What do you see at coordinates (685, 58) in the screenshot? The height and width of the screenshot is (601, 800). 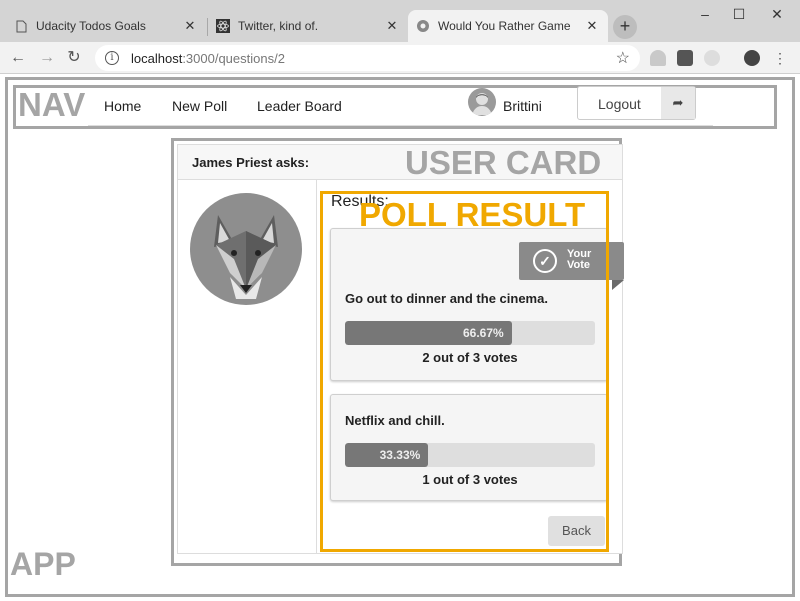 I see `extension-image-icon` at bounding box center [685, 58].